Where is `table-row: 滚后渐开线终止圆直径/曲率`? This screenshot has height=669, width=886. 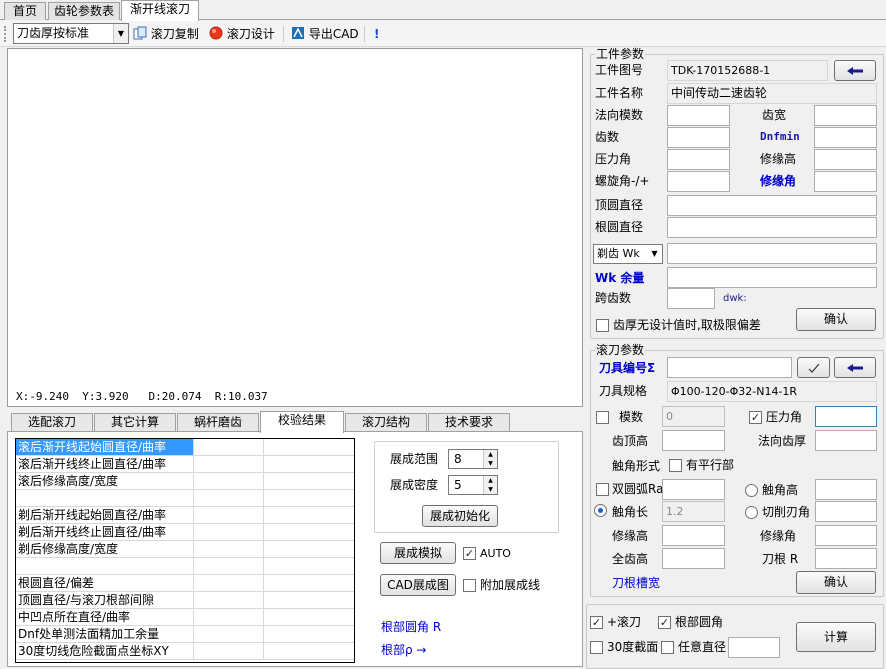
table-row: 滚后渐开线终止圆直径/曲率 is located at coordinates (185, 464).